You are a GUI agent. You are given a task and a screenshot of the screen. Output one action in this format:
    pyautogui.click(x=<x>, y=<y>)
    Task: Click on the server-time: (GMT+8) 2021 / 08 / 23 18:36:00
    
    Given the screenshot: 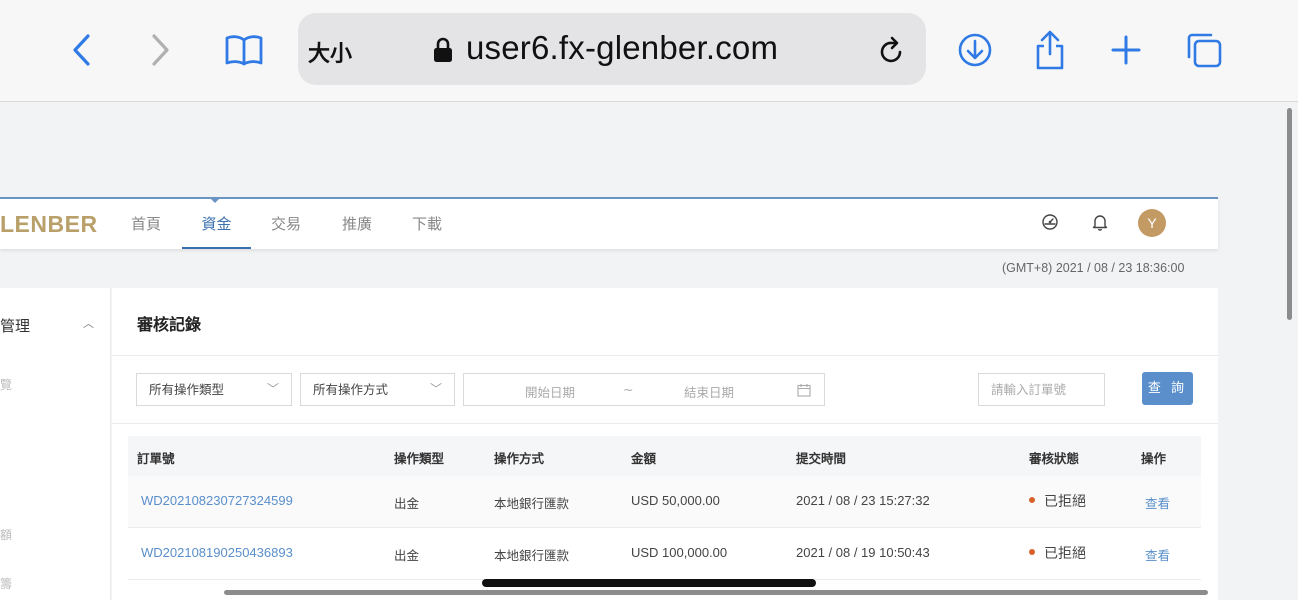 What is the action you would take?
    pyautogui.click(x=1093, y=268)
    